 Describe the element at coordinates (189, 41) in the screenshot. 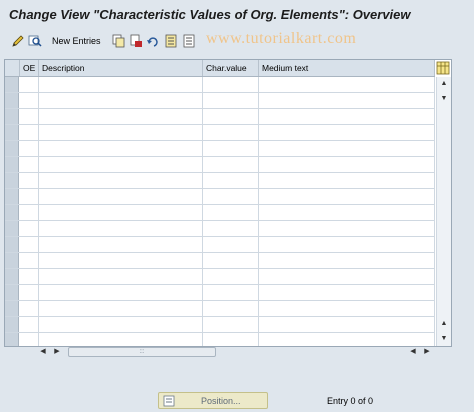

I see `deselect-all-icon` at that location.